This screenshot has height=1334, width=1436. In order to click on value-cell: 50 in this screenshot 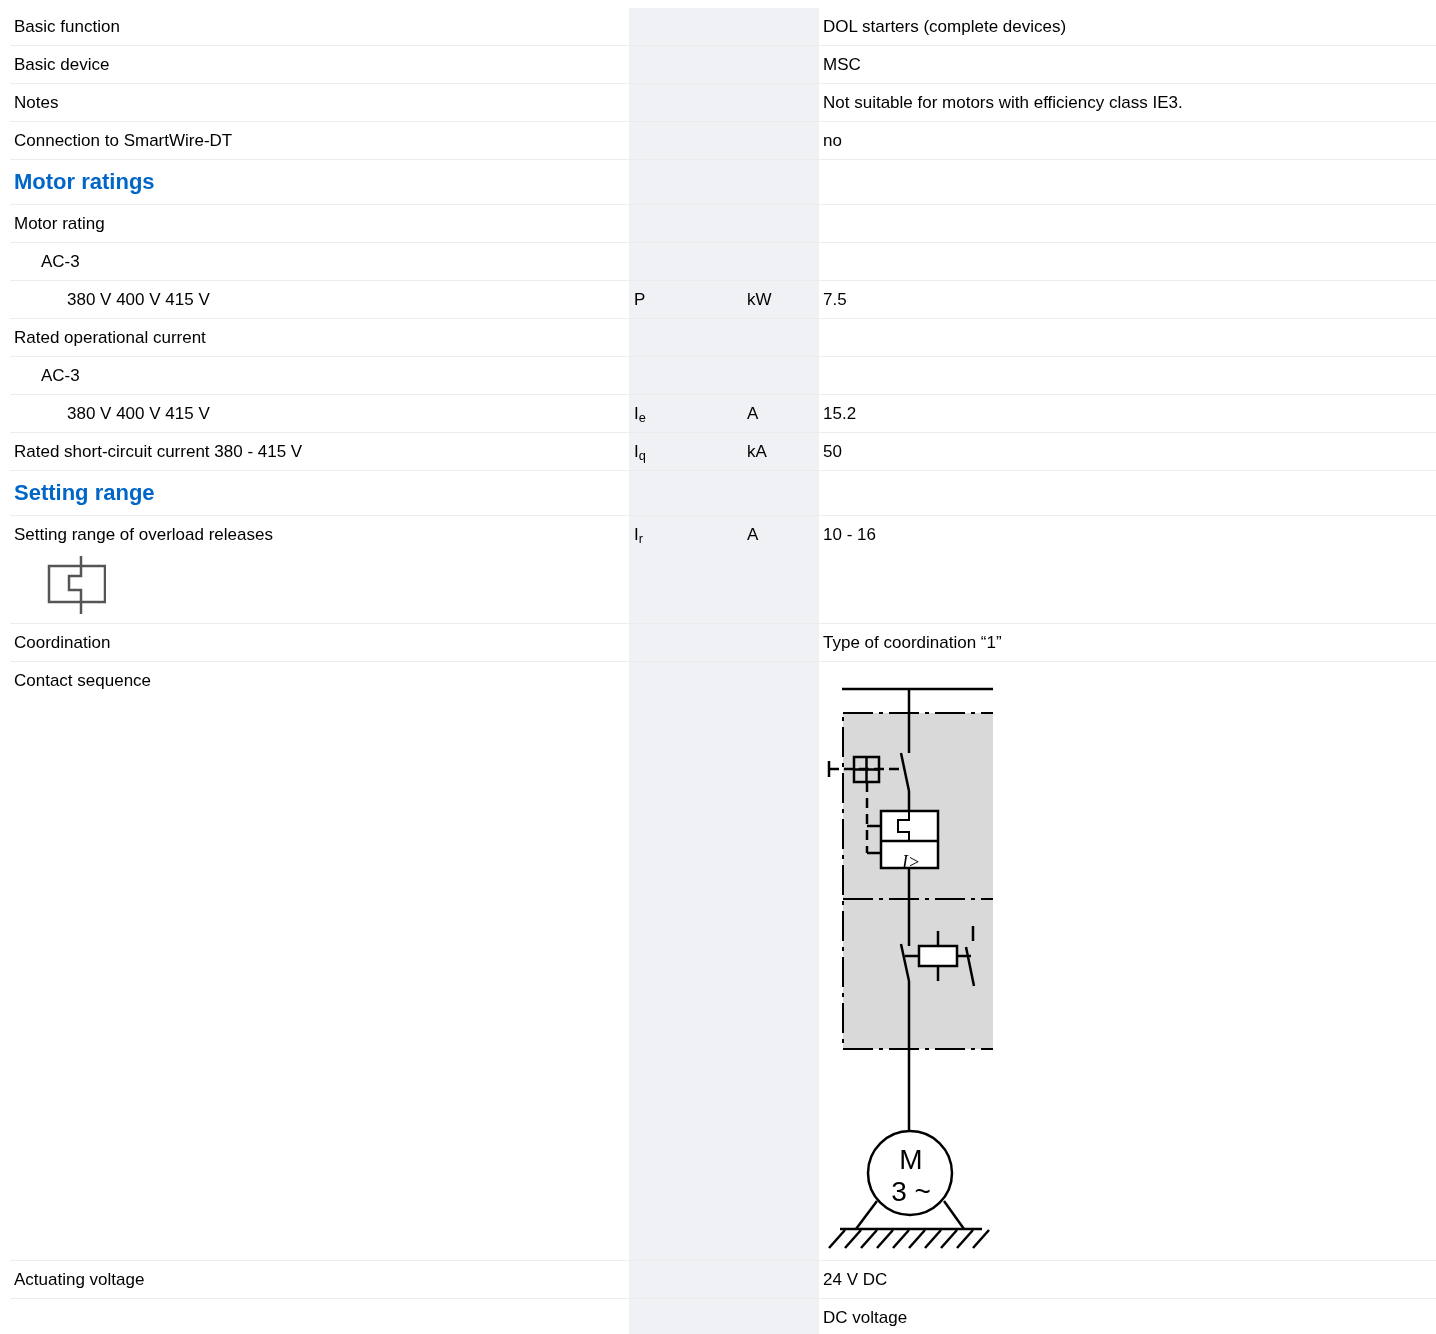, I will do `click(832, 451)`.